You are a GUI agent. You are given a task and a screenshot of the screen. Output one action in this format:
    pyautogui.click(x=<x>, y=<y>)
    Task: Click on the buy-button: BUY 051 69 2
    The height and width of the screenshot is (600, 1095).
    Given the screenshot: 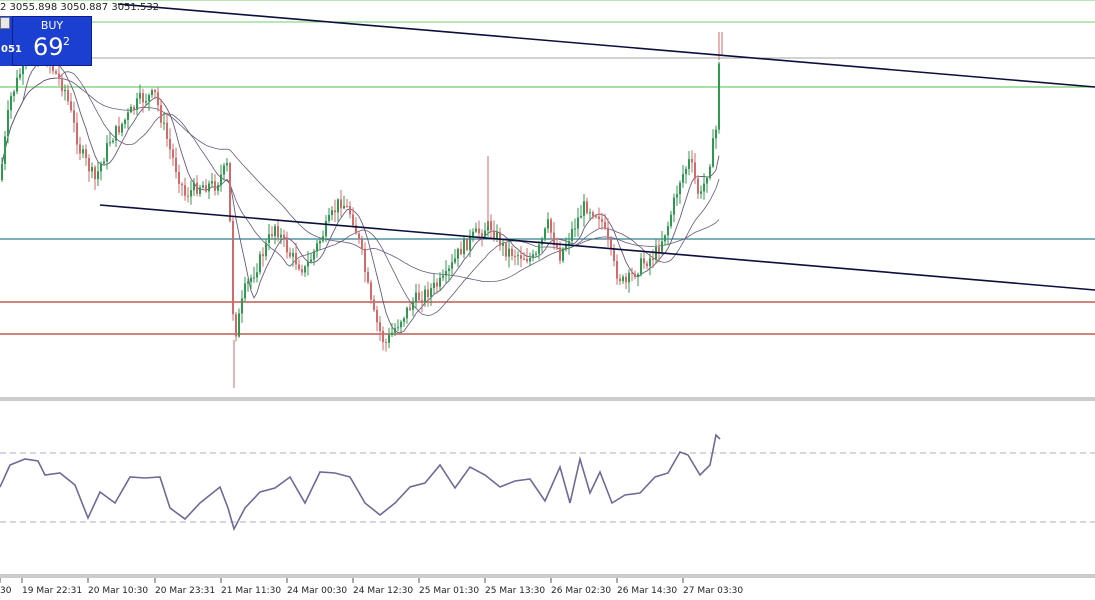 What is the action you would take?
    pyautogui.click(x=46, y=41)
    